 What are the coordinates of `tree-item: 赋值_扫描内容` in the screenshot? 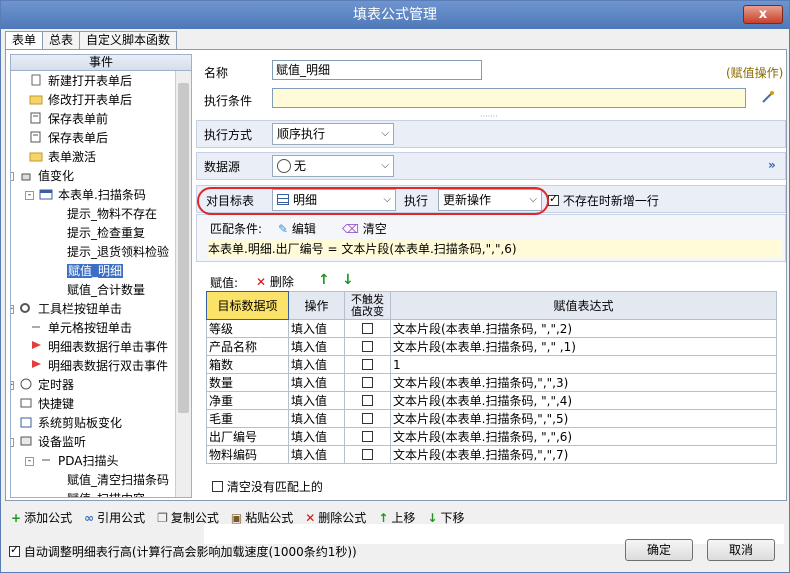 It's located at (93, 493).